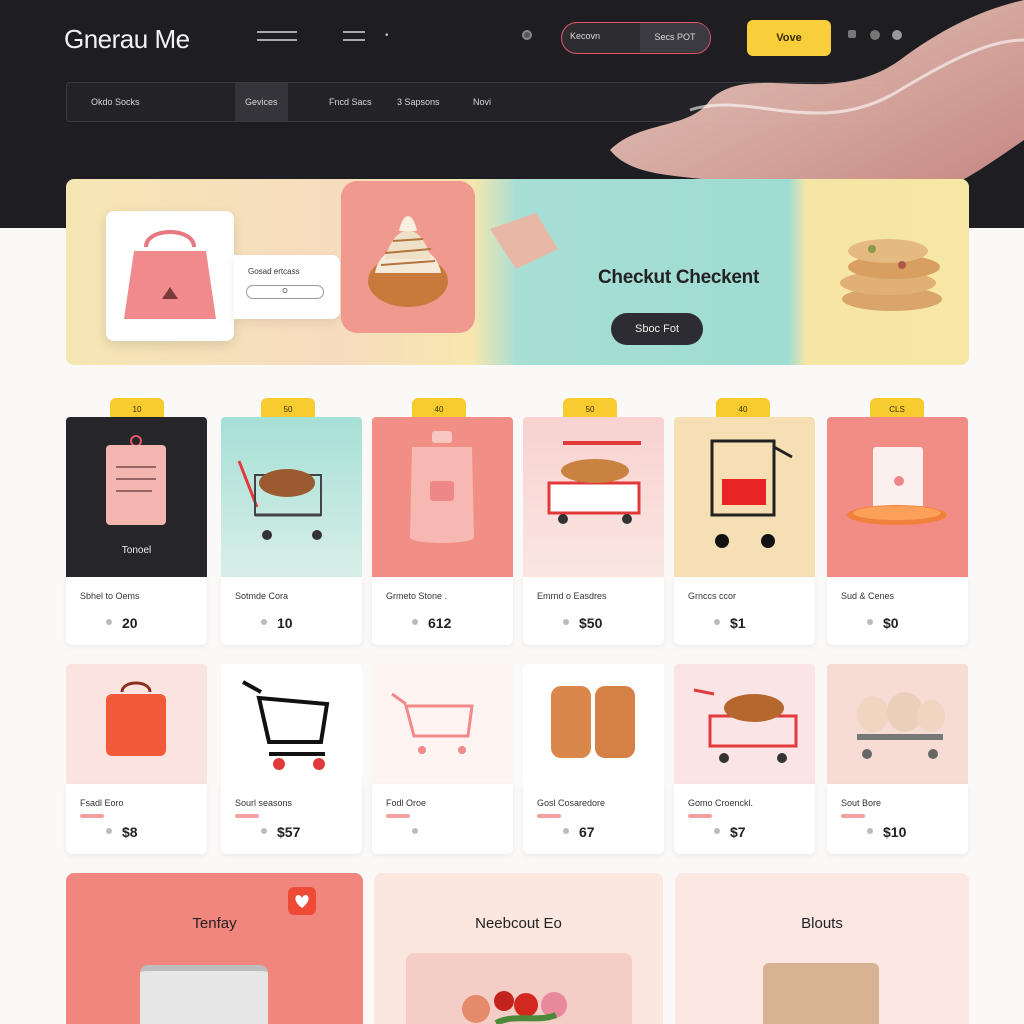 The width and height of the screenshot is (1024, 1024). I want to click on product-name: Gosl Cosaredore, so click(571, 803).